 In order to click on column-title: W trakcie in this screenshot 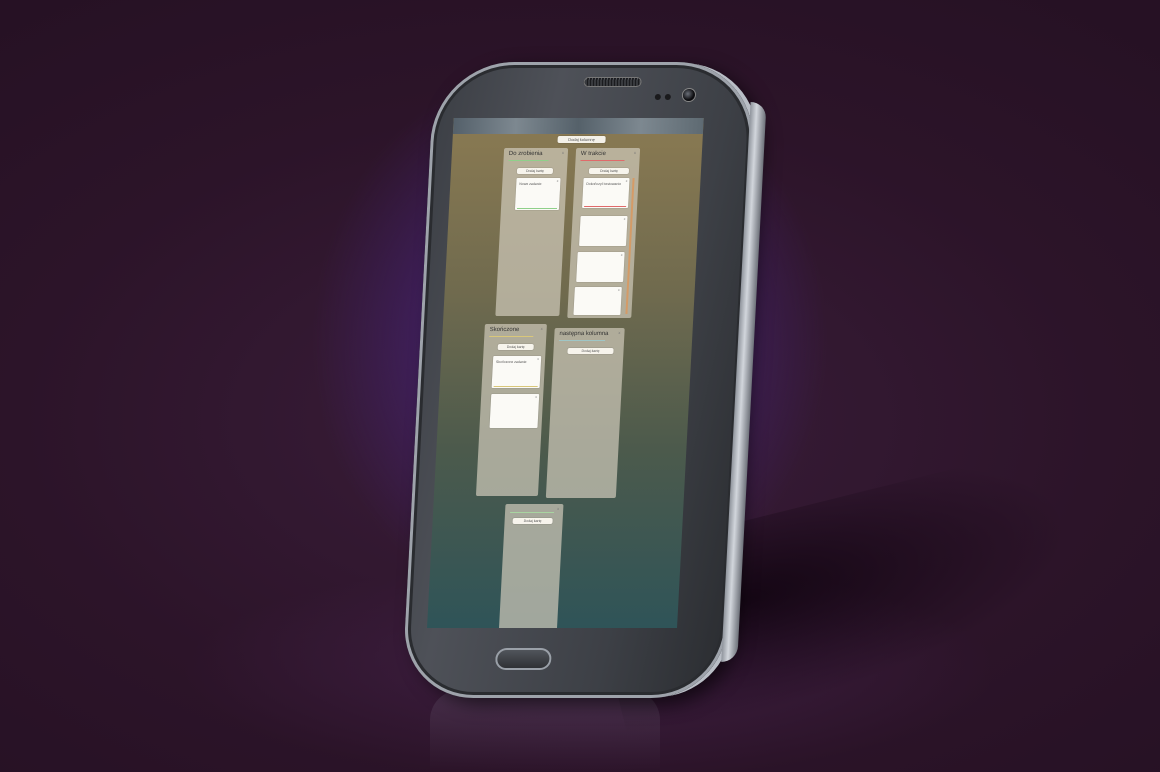, I will do `click(593, 154)`.